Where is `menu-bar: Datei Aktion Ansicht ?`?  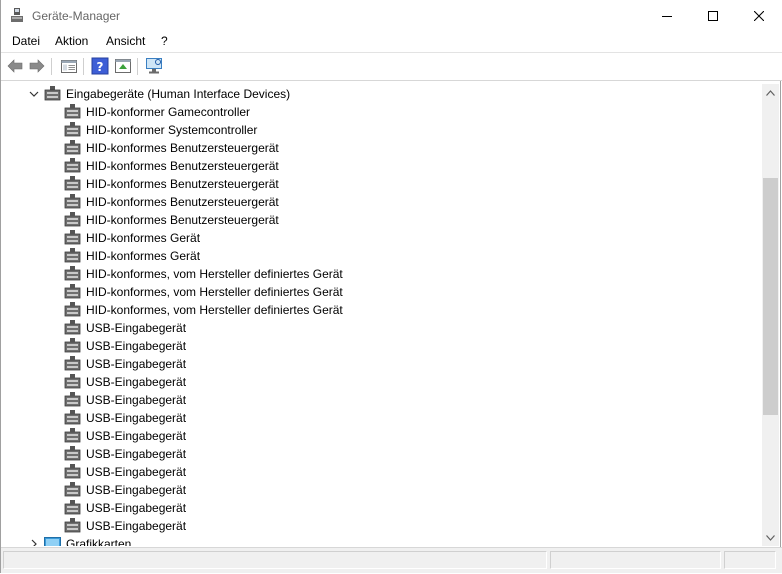
menu-bar: Datei Aktion Ansicht ? is located at coordinates (391, 41).